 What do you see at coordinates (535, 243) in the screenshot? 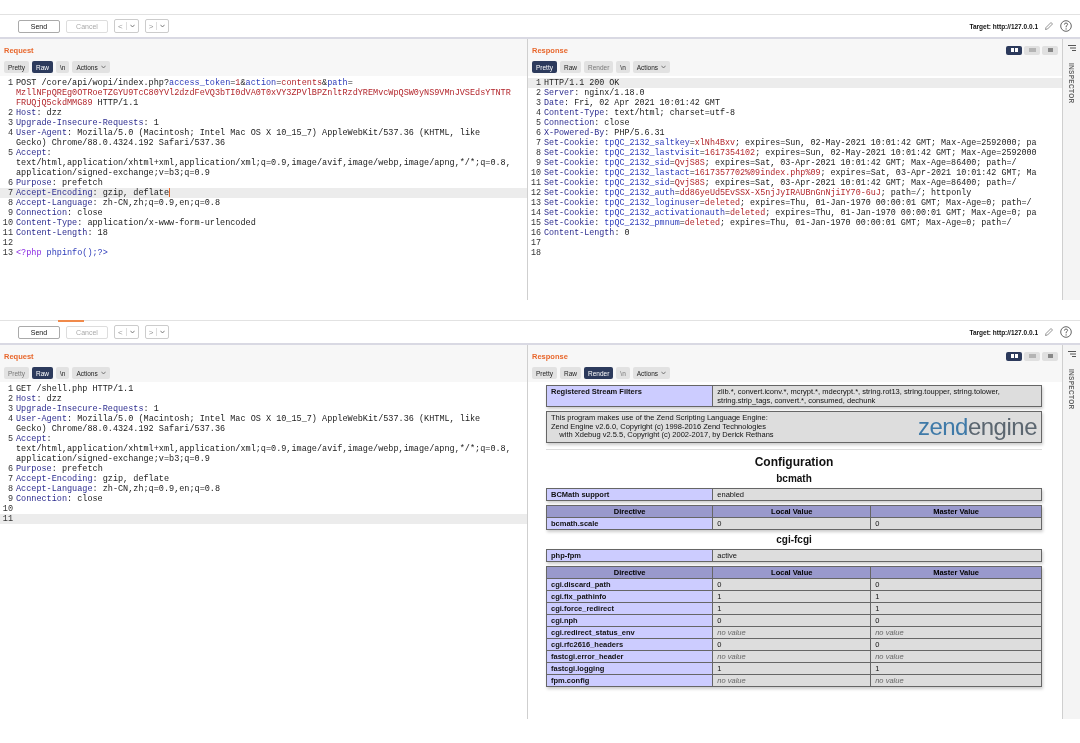
I see `line-number: 17` at bounding box center [535, 243].